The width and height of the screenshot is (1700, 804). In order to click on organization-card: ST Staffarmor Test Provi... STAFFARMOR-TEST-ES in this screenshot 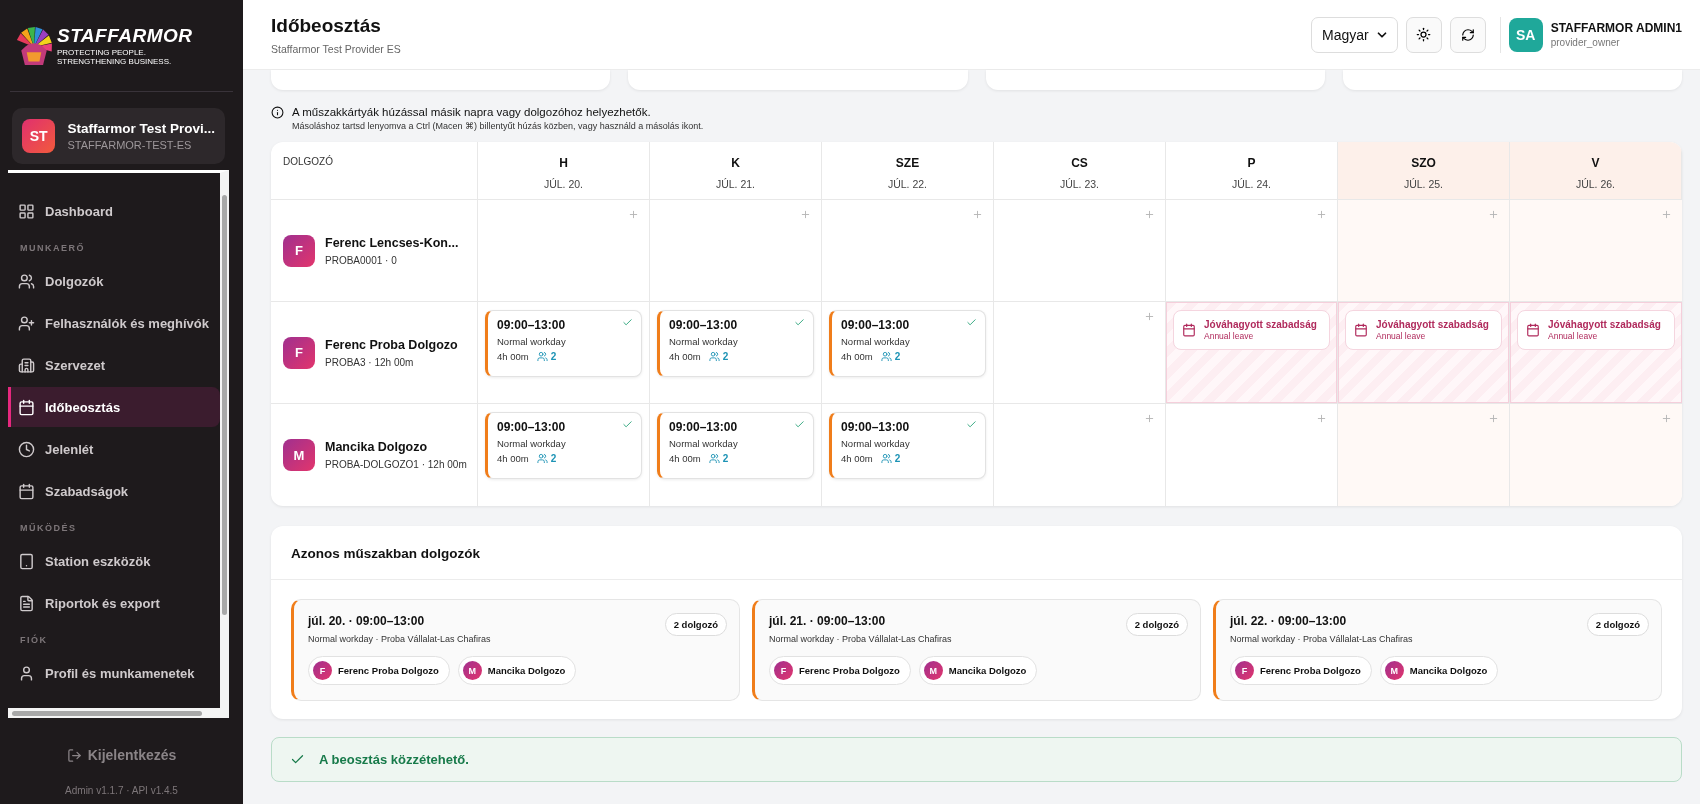, I will do `click(118, 136)`.